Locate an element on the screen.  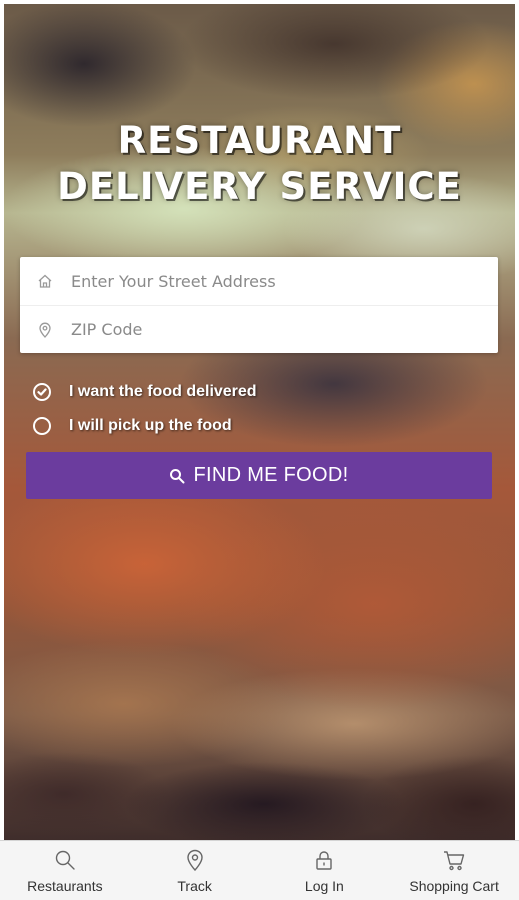
address-form is located at coordinates (259, 305).